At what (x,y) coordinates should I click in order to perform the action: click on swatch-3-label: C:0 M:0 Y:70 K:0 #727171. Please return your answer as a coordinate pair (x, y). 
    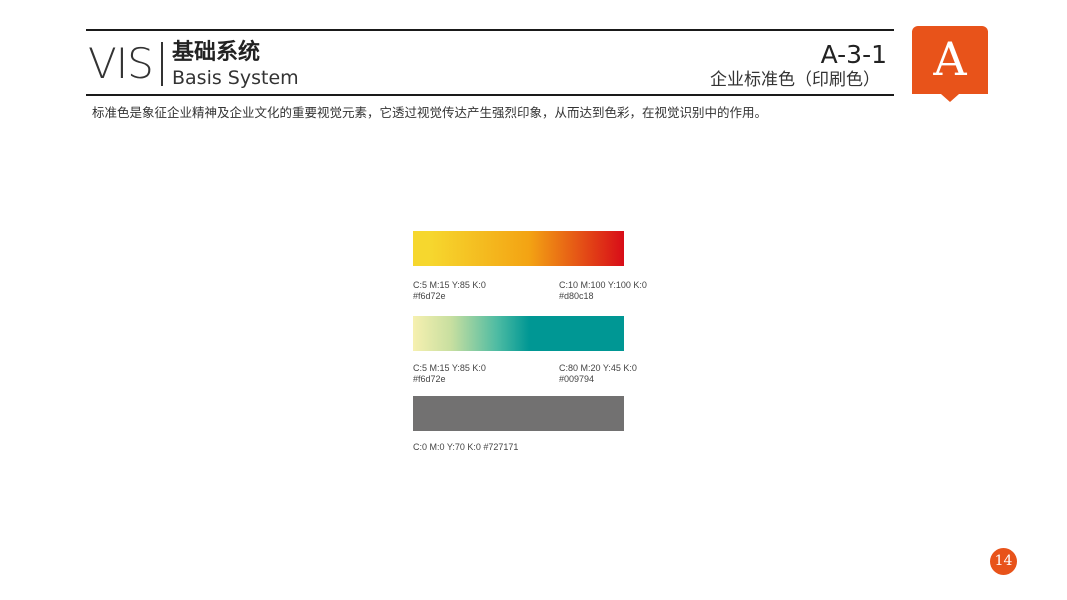
    Looking at the image, I should click on (466, 447).